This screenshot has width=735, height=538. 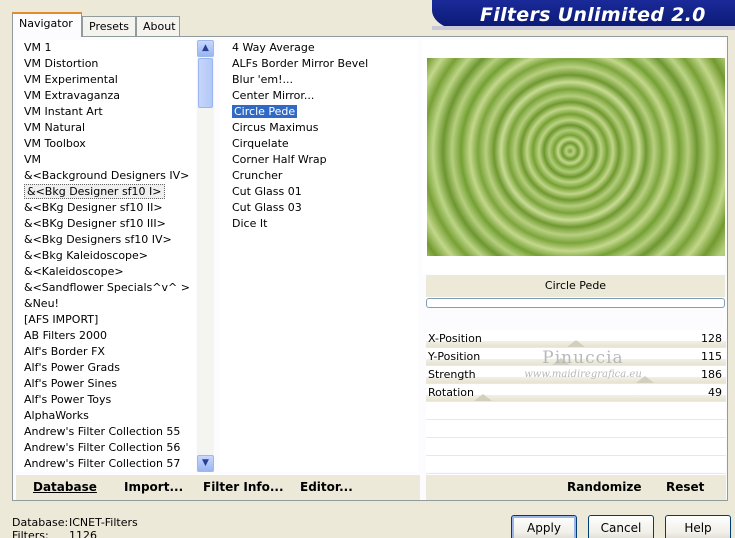 I want to click on category-item: &<BKg Designer sf10 III>, so click(x=106, y=224).